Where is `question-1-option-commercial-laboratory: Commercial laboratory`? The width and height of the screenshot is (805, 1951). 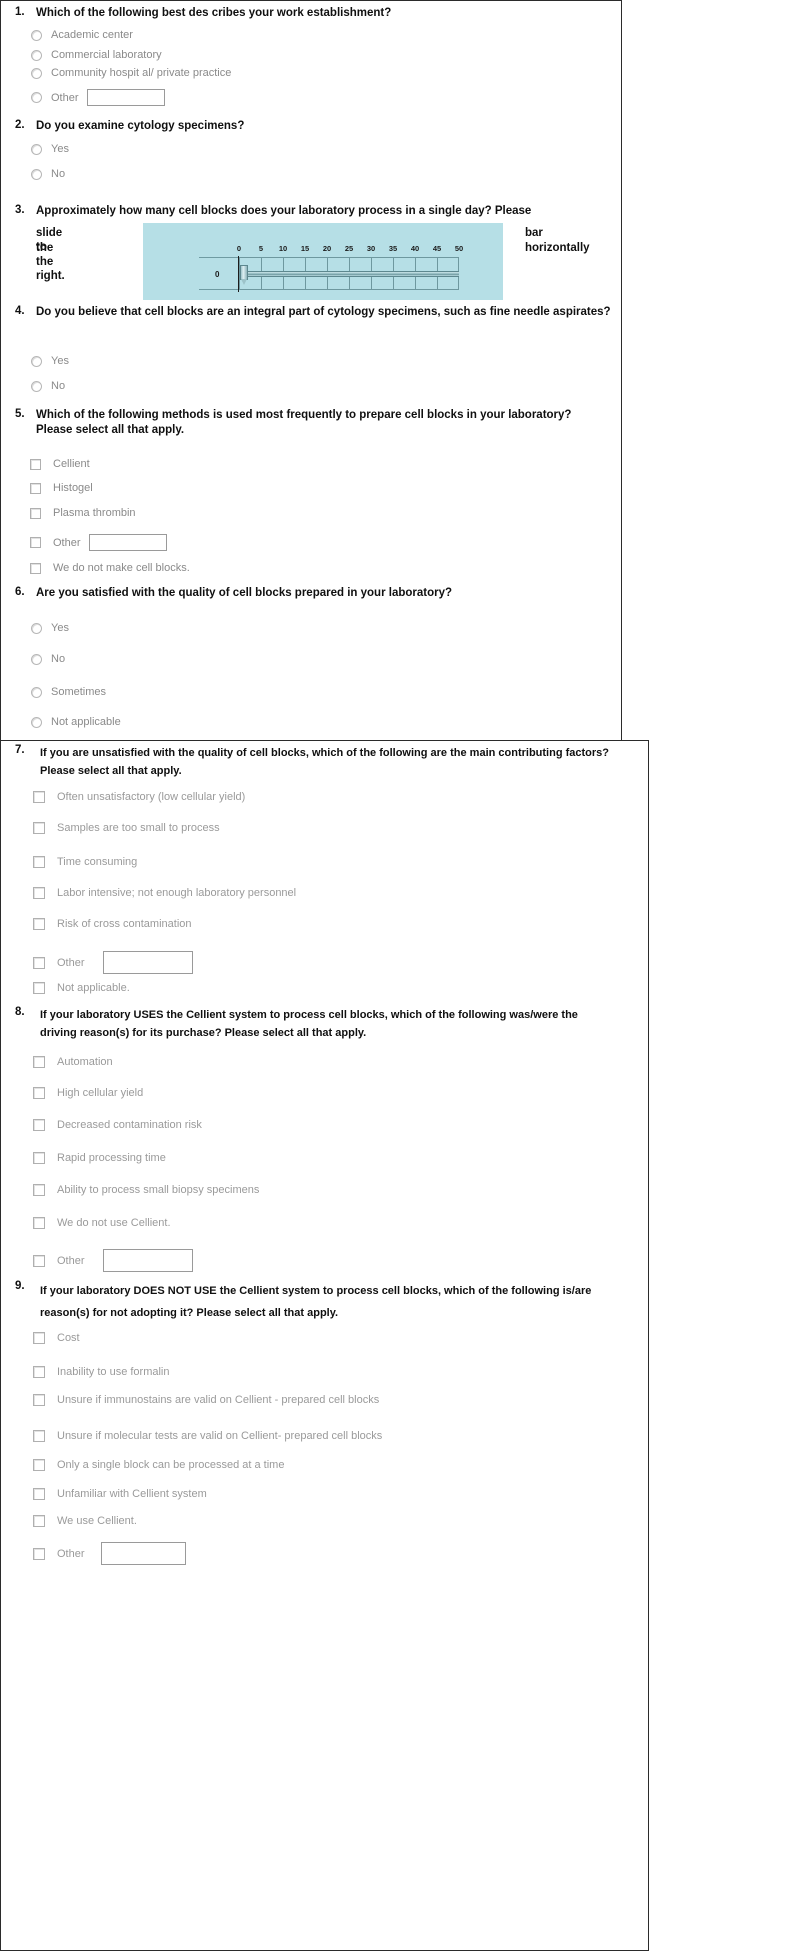
question-1-option-commercial-laboratory: Commercial laboratory is located at coordinates (96, 55).